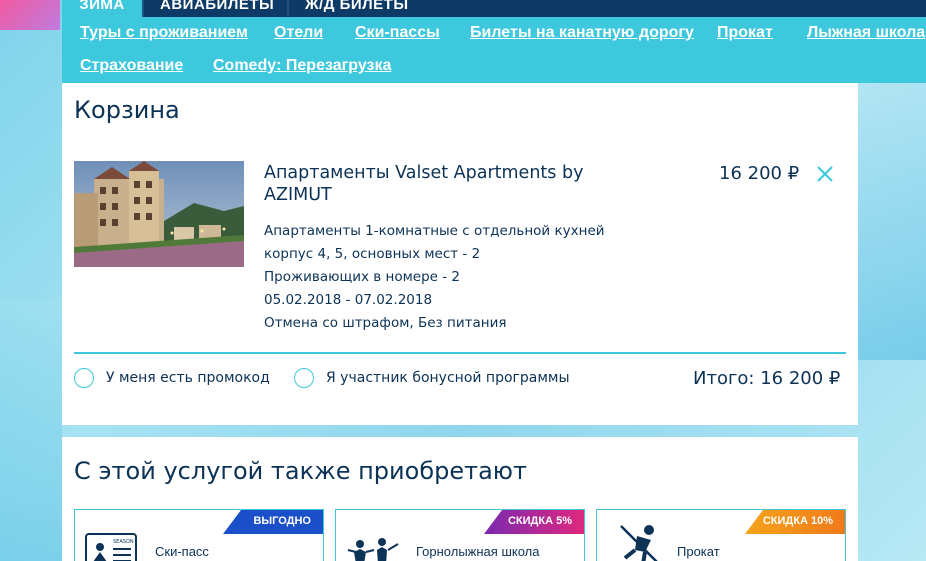 Image resolution: width=926 pixels, height=561 pixels. I want to click on service-name: Ски-пасс, so click(182, 551).